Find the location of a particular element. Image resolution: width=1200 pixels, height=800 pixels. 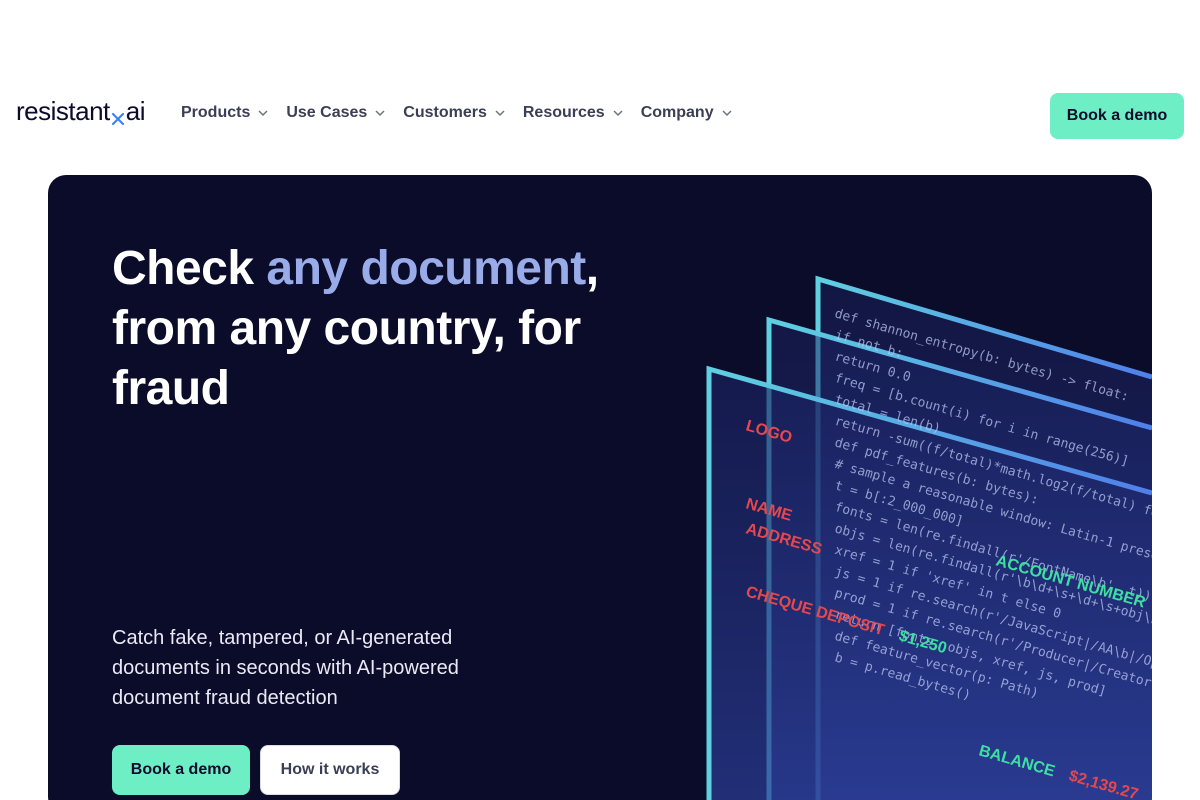

menu-label: Company is located at coordinates (677, 112).